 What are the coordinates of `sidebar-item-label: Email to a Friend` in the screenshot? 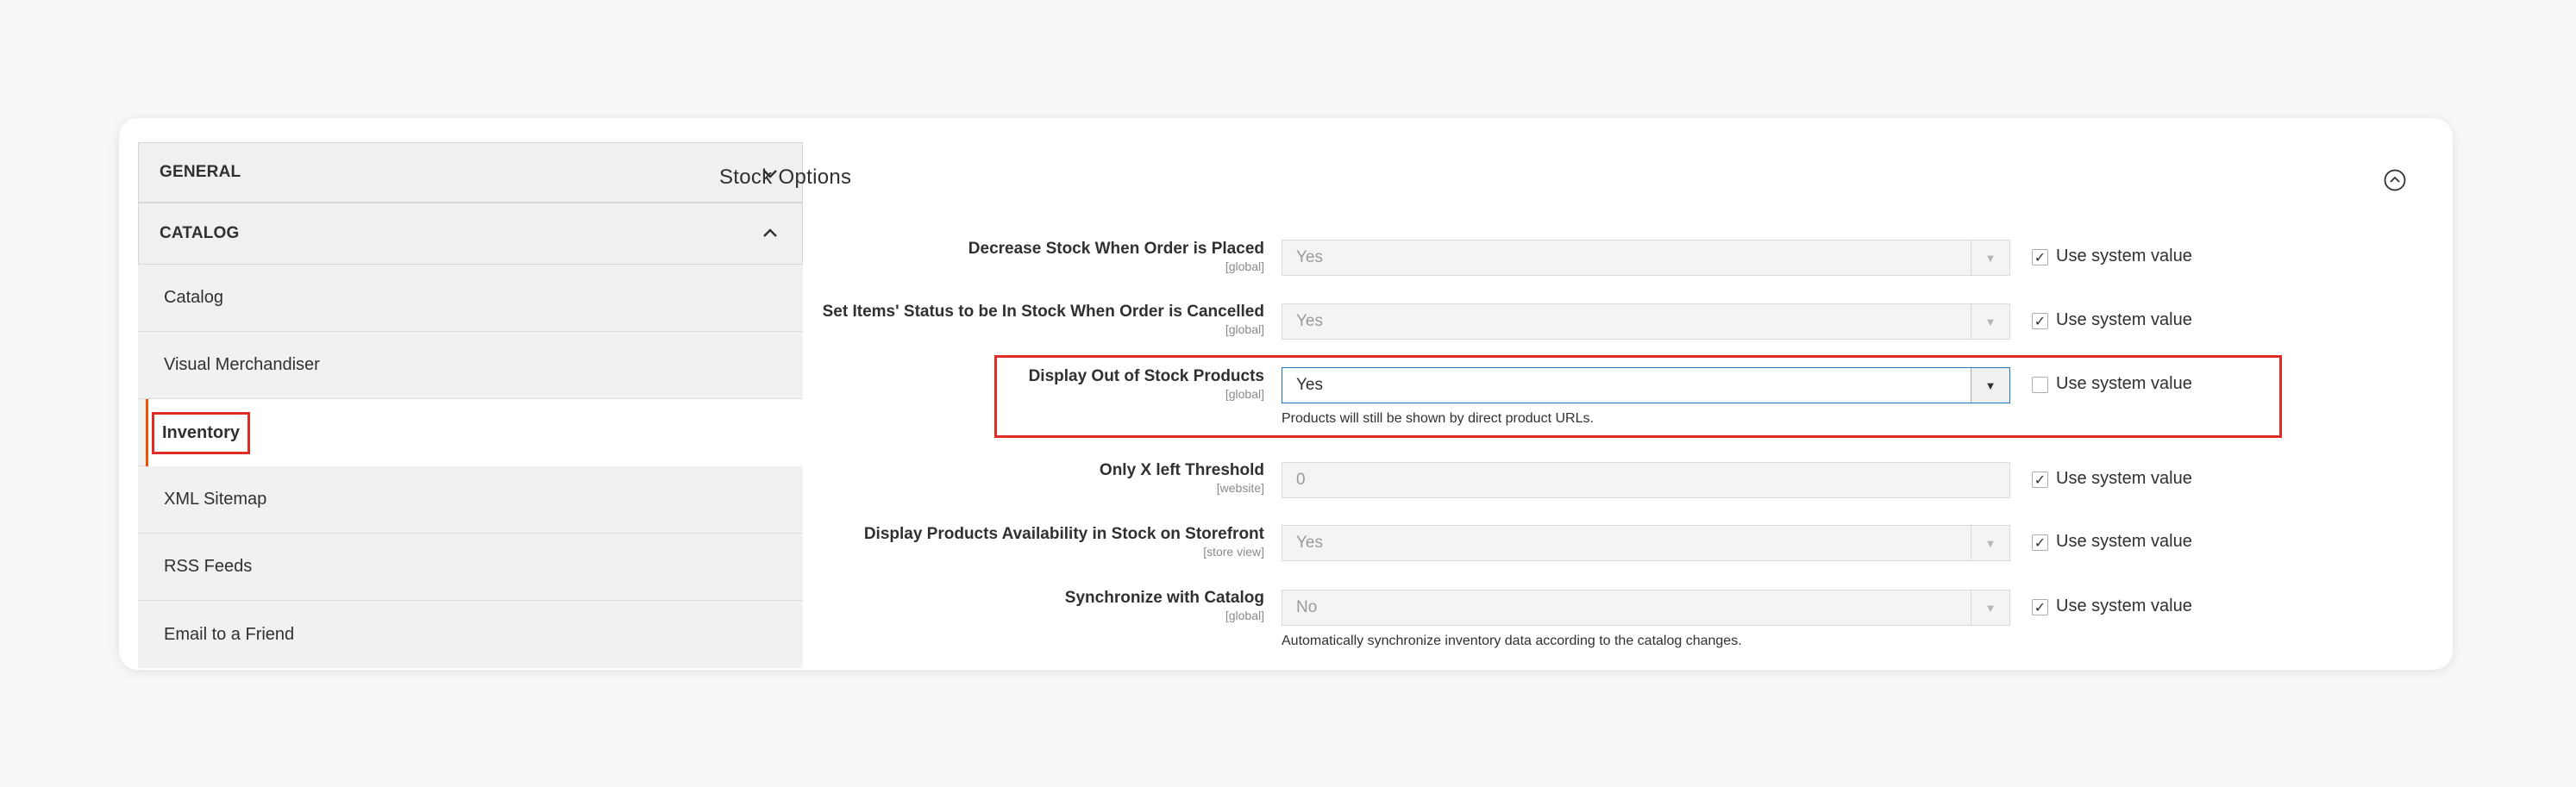 It's located at (229, 634).